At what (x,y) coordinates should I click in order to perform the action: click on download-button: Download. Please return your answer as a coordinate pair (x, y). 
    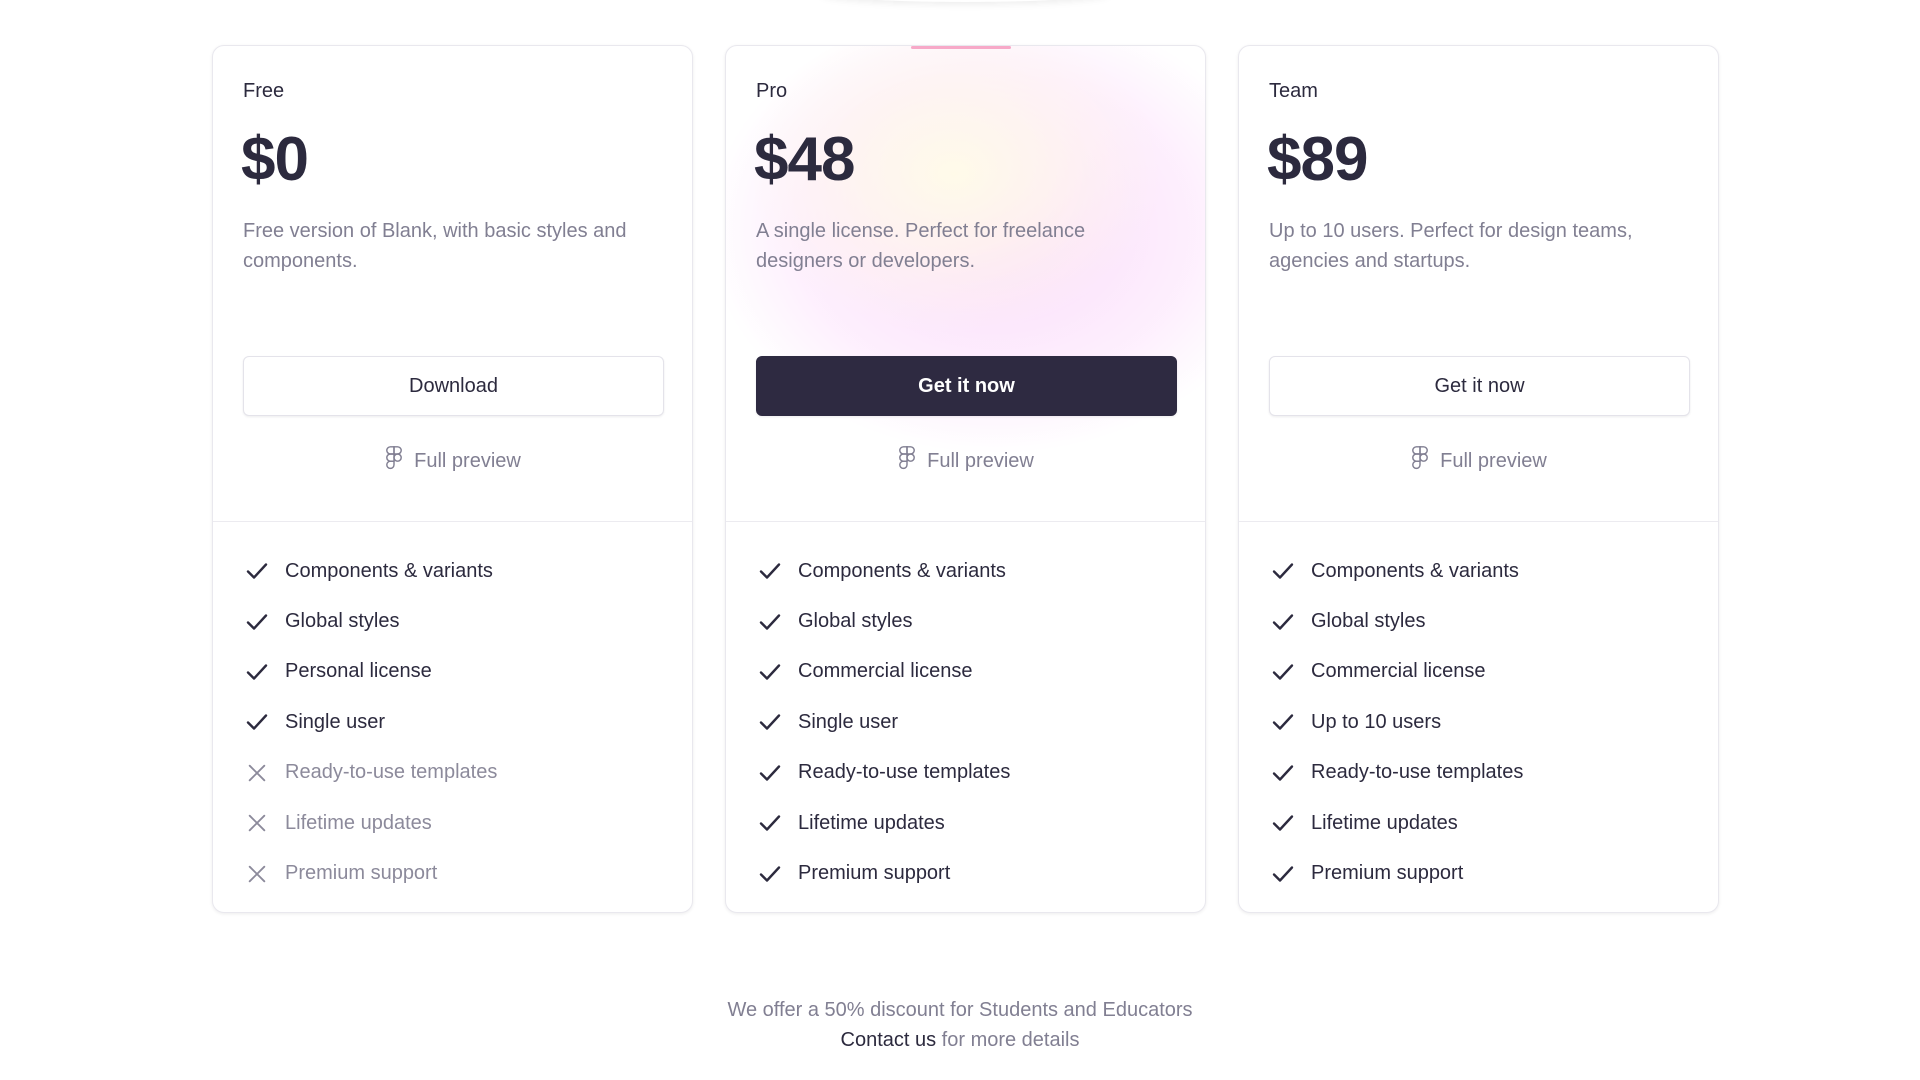
    Looking at the image, I should click on (453, 386).